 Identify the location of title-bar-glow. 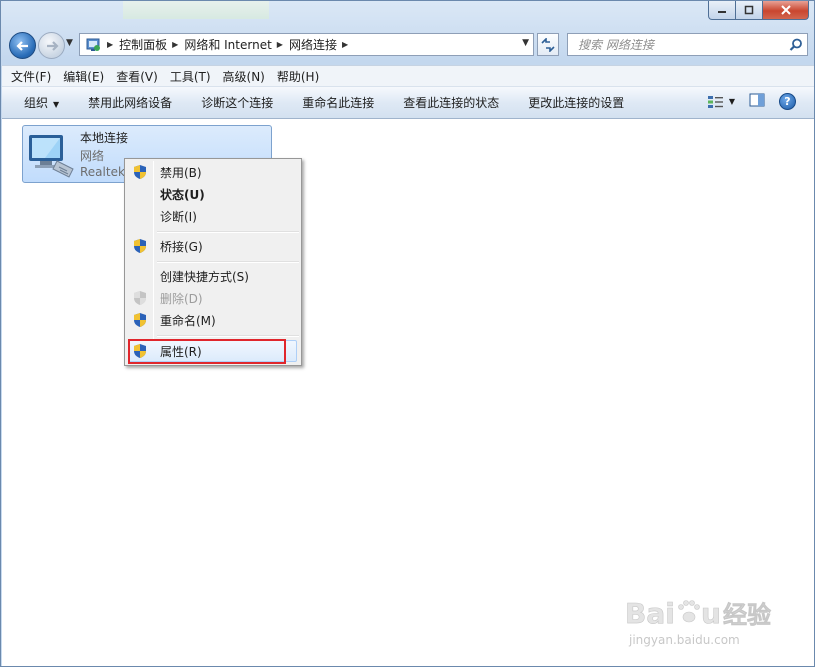
(196, 10).